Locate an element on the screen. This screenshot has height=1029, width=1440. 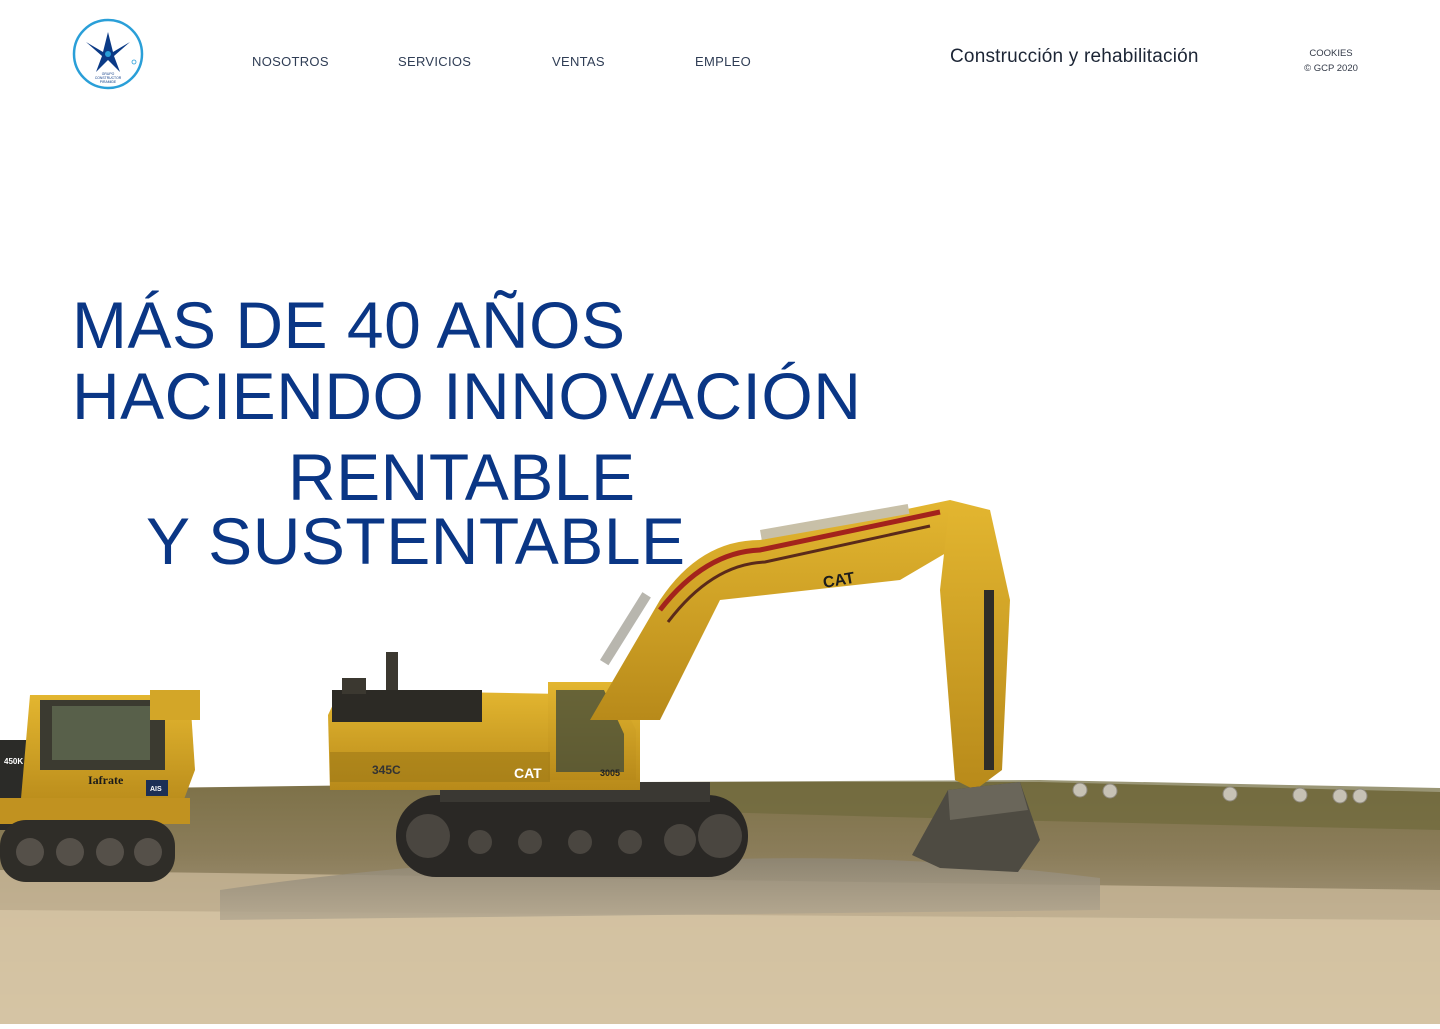
excavator-model-label: 345C is located at coordinates (386, 770).